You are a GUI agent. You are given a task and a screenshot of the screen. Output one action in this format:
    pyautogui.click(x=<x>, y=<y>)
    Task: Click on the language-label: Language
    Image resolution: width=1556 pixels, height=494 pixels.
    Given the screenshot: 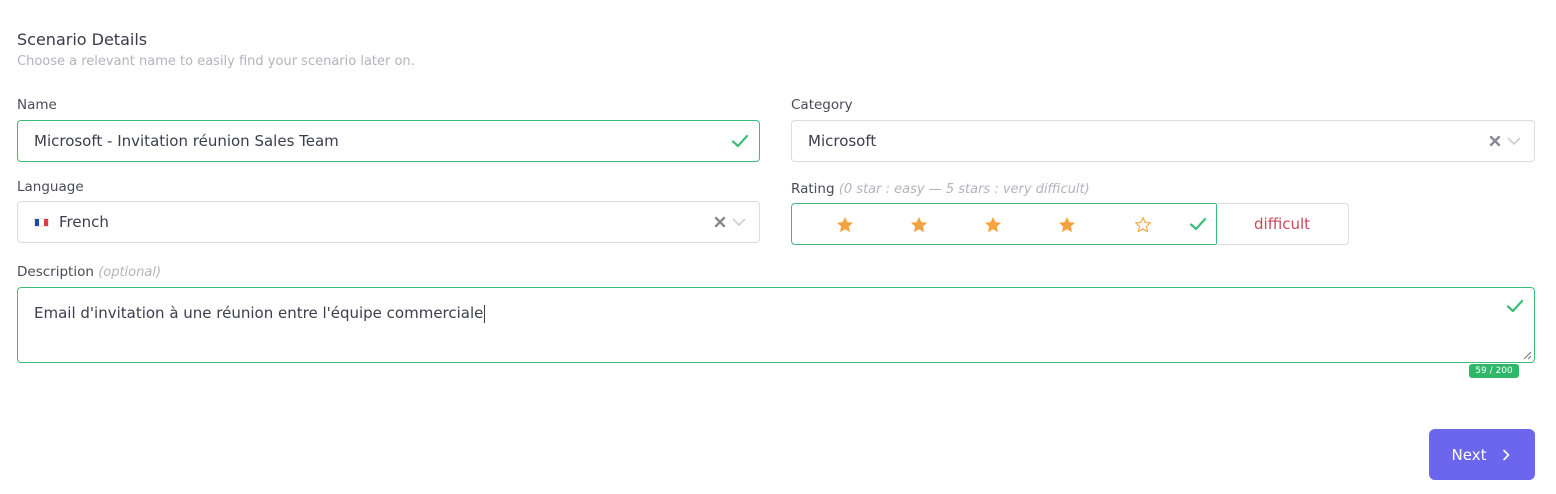 What is the action you would take?
    pyautogui.click(x=50, y=187)
    